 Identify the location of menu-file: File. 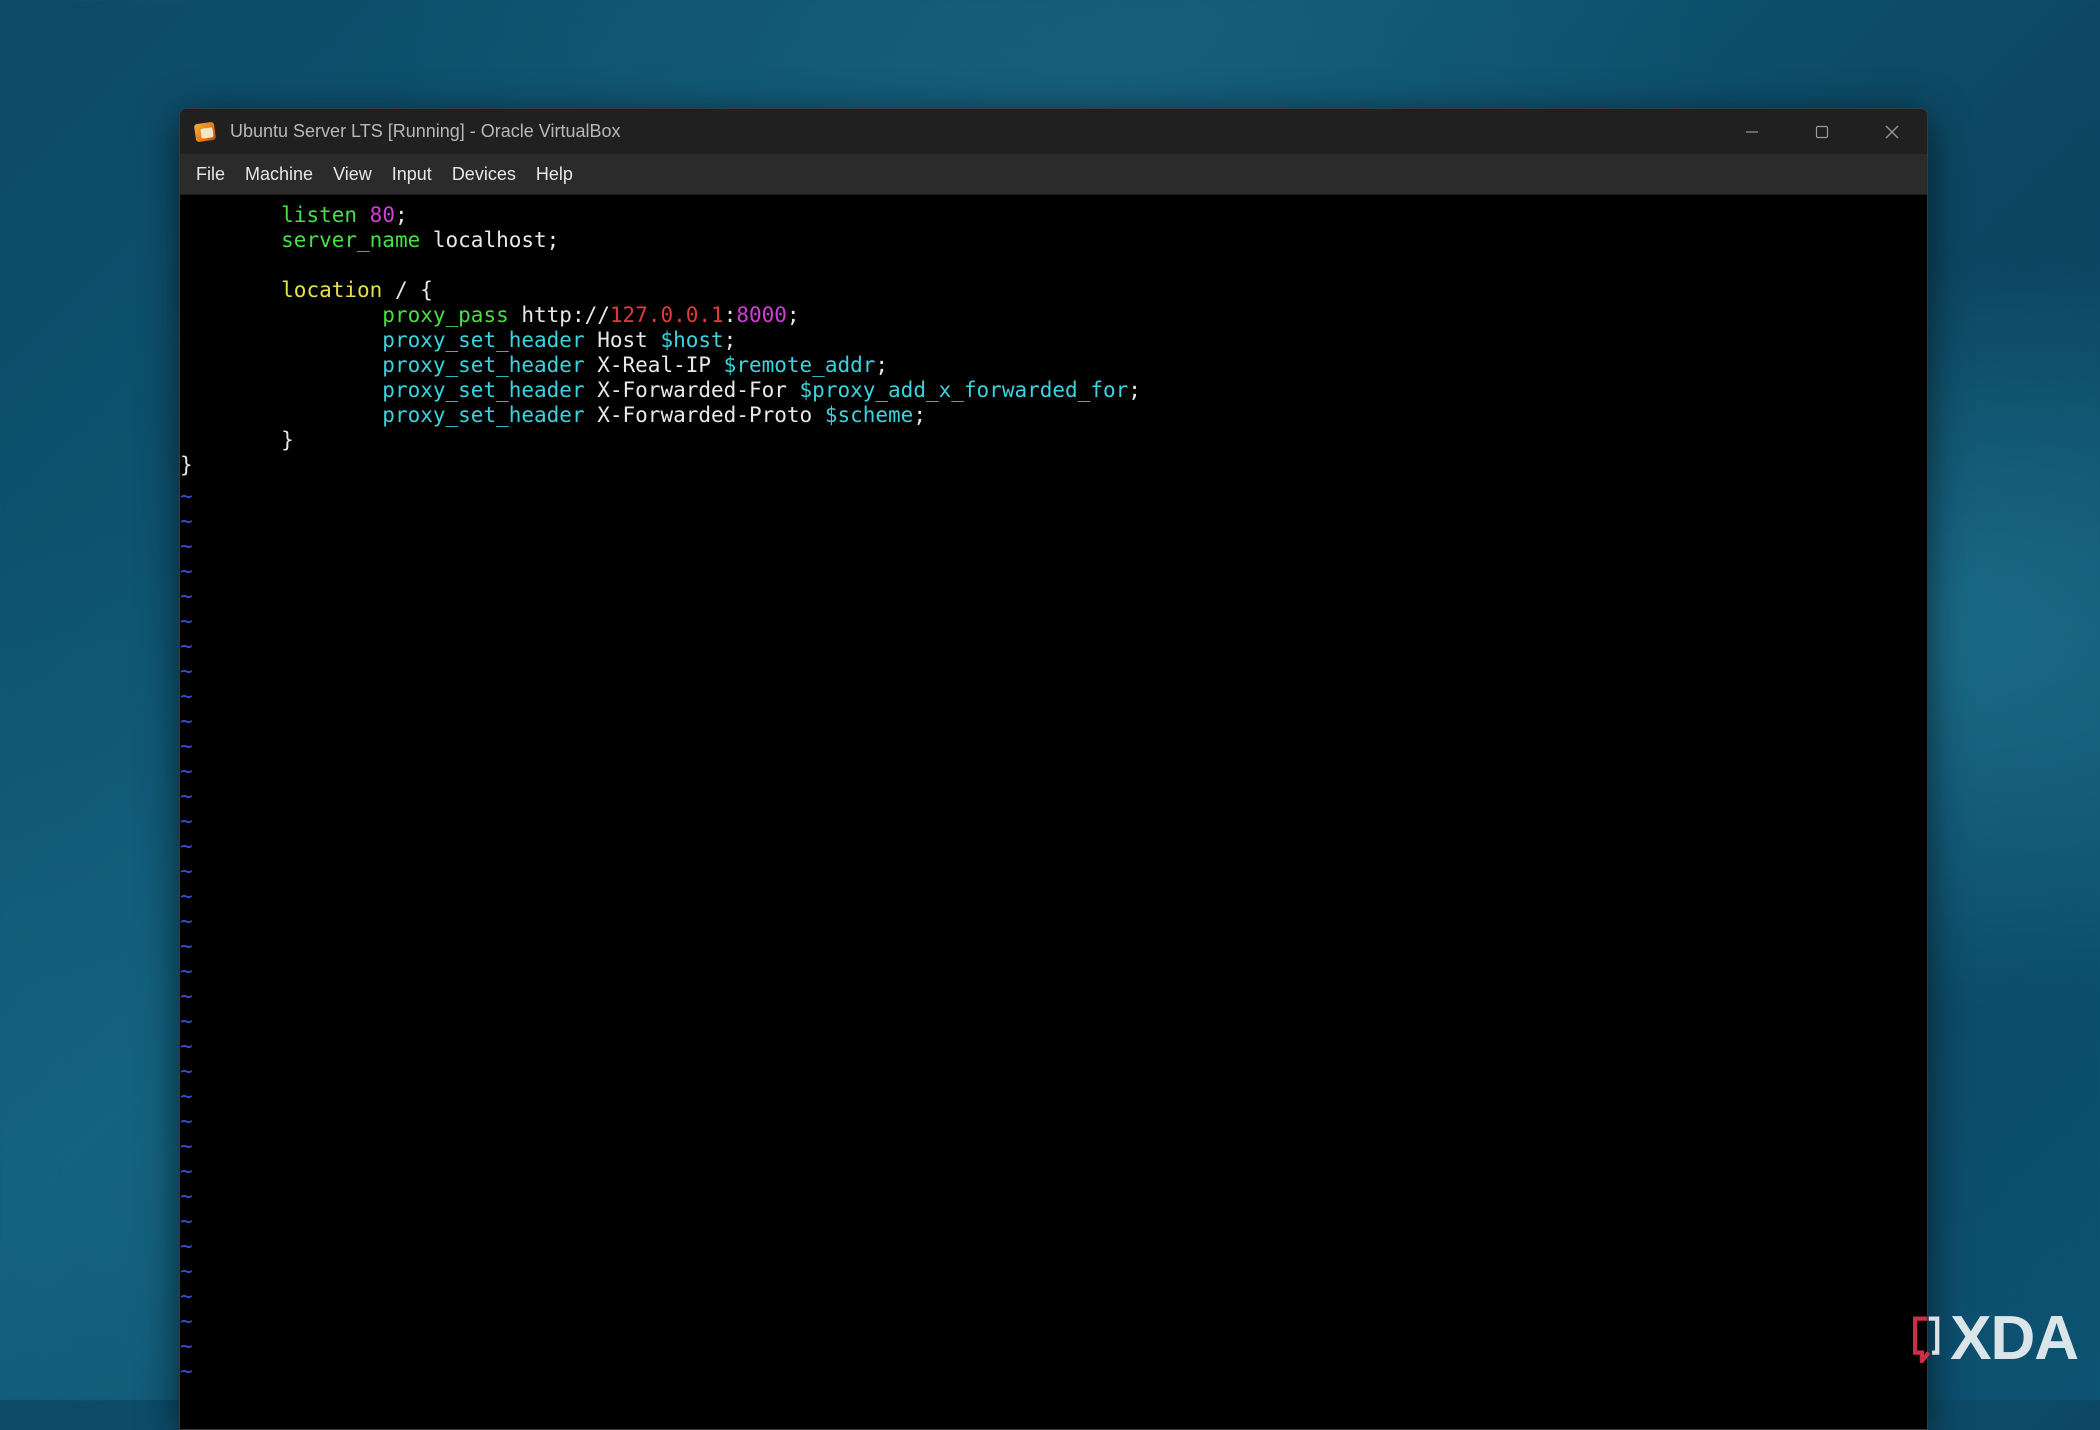
(210, 174).